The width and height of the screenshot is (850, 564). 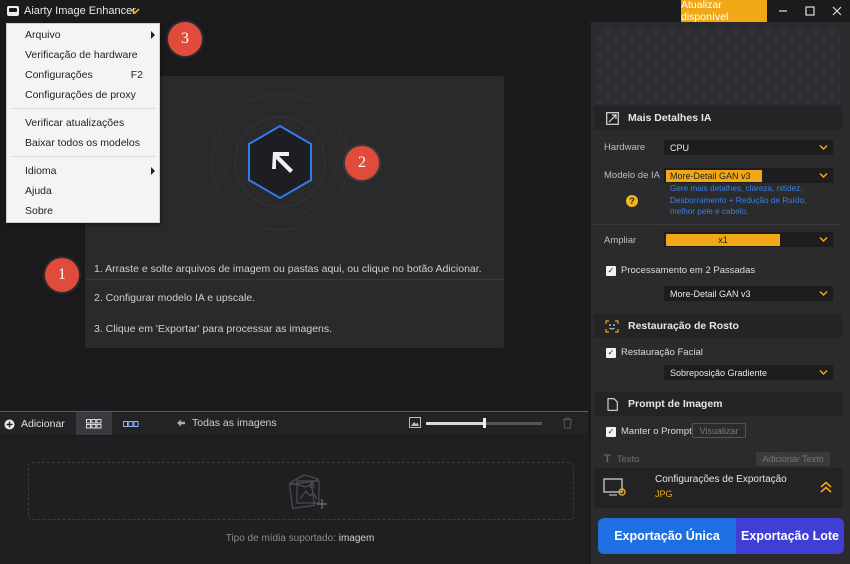 I want to click on face-restore-header: Restauração de Rosto, so click(x=718, y=326).